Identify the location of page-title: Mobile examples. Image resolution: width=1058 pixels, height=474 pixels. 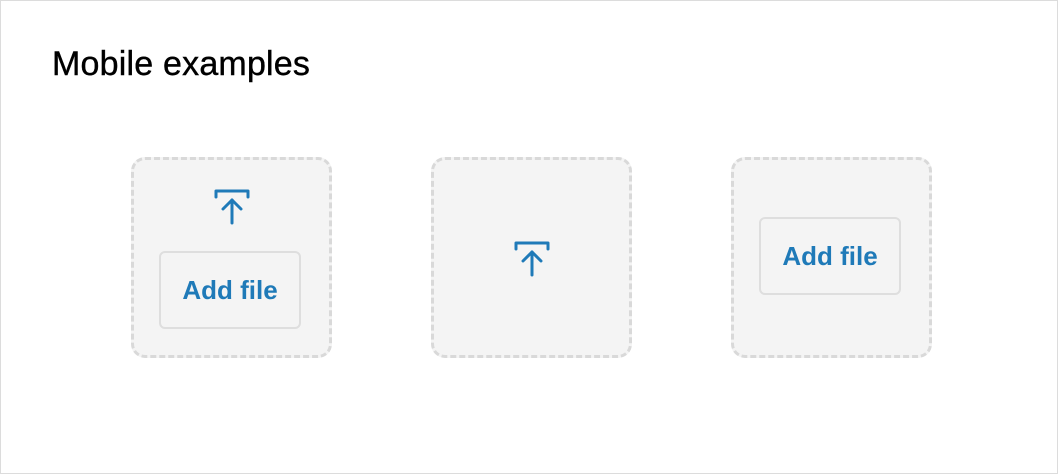
(181, 64).